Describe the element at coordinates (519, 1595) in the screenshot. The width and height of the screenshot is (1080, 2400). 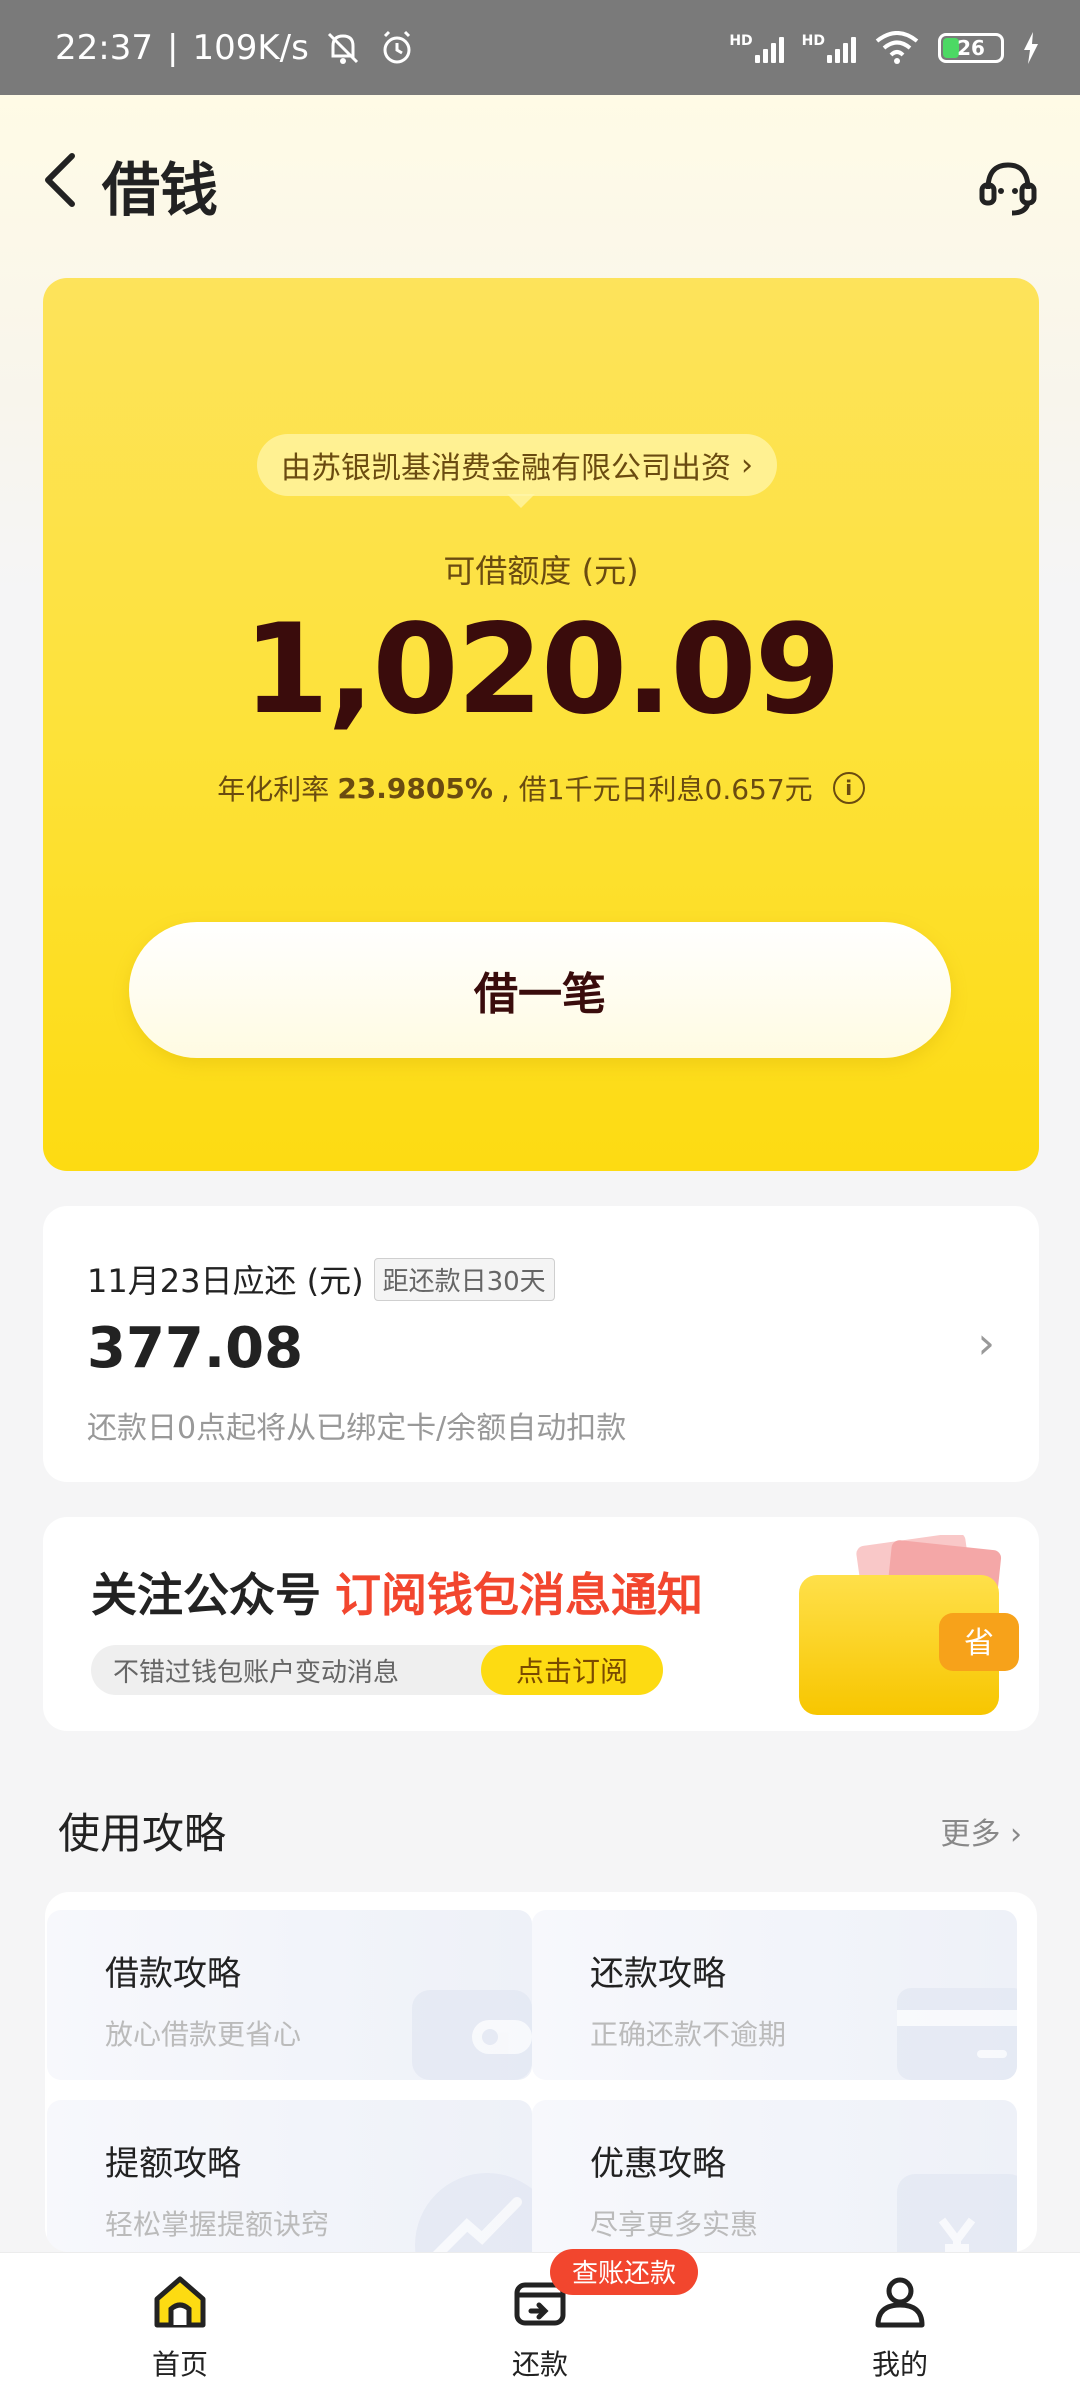
I see `follow-title-highlight: 订阅钱包消息通知` at that location.